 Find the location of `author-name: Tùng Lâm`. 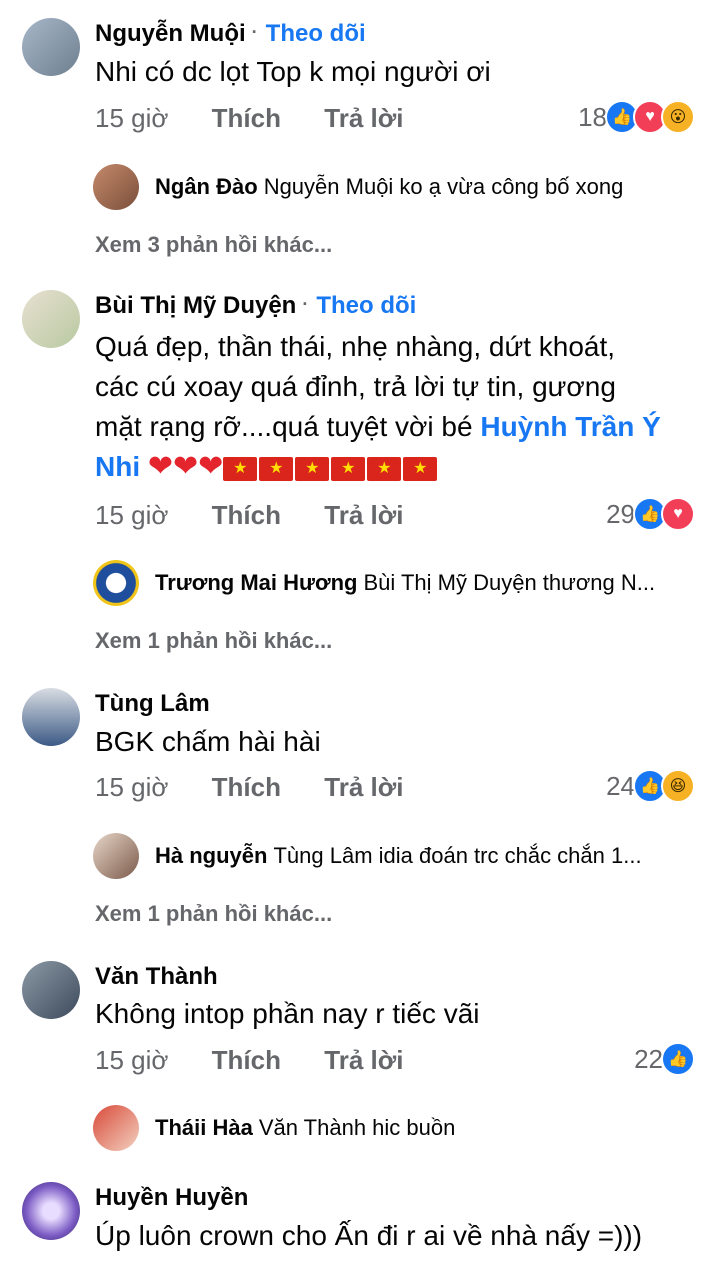

author-name: Tùng Lâm is located at coordinates (152, 703).